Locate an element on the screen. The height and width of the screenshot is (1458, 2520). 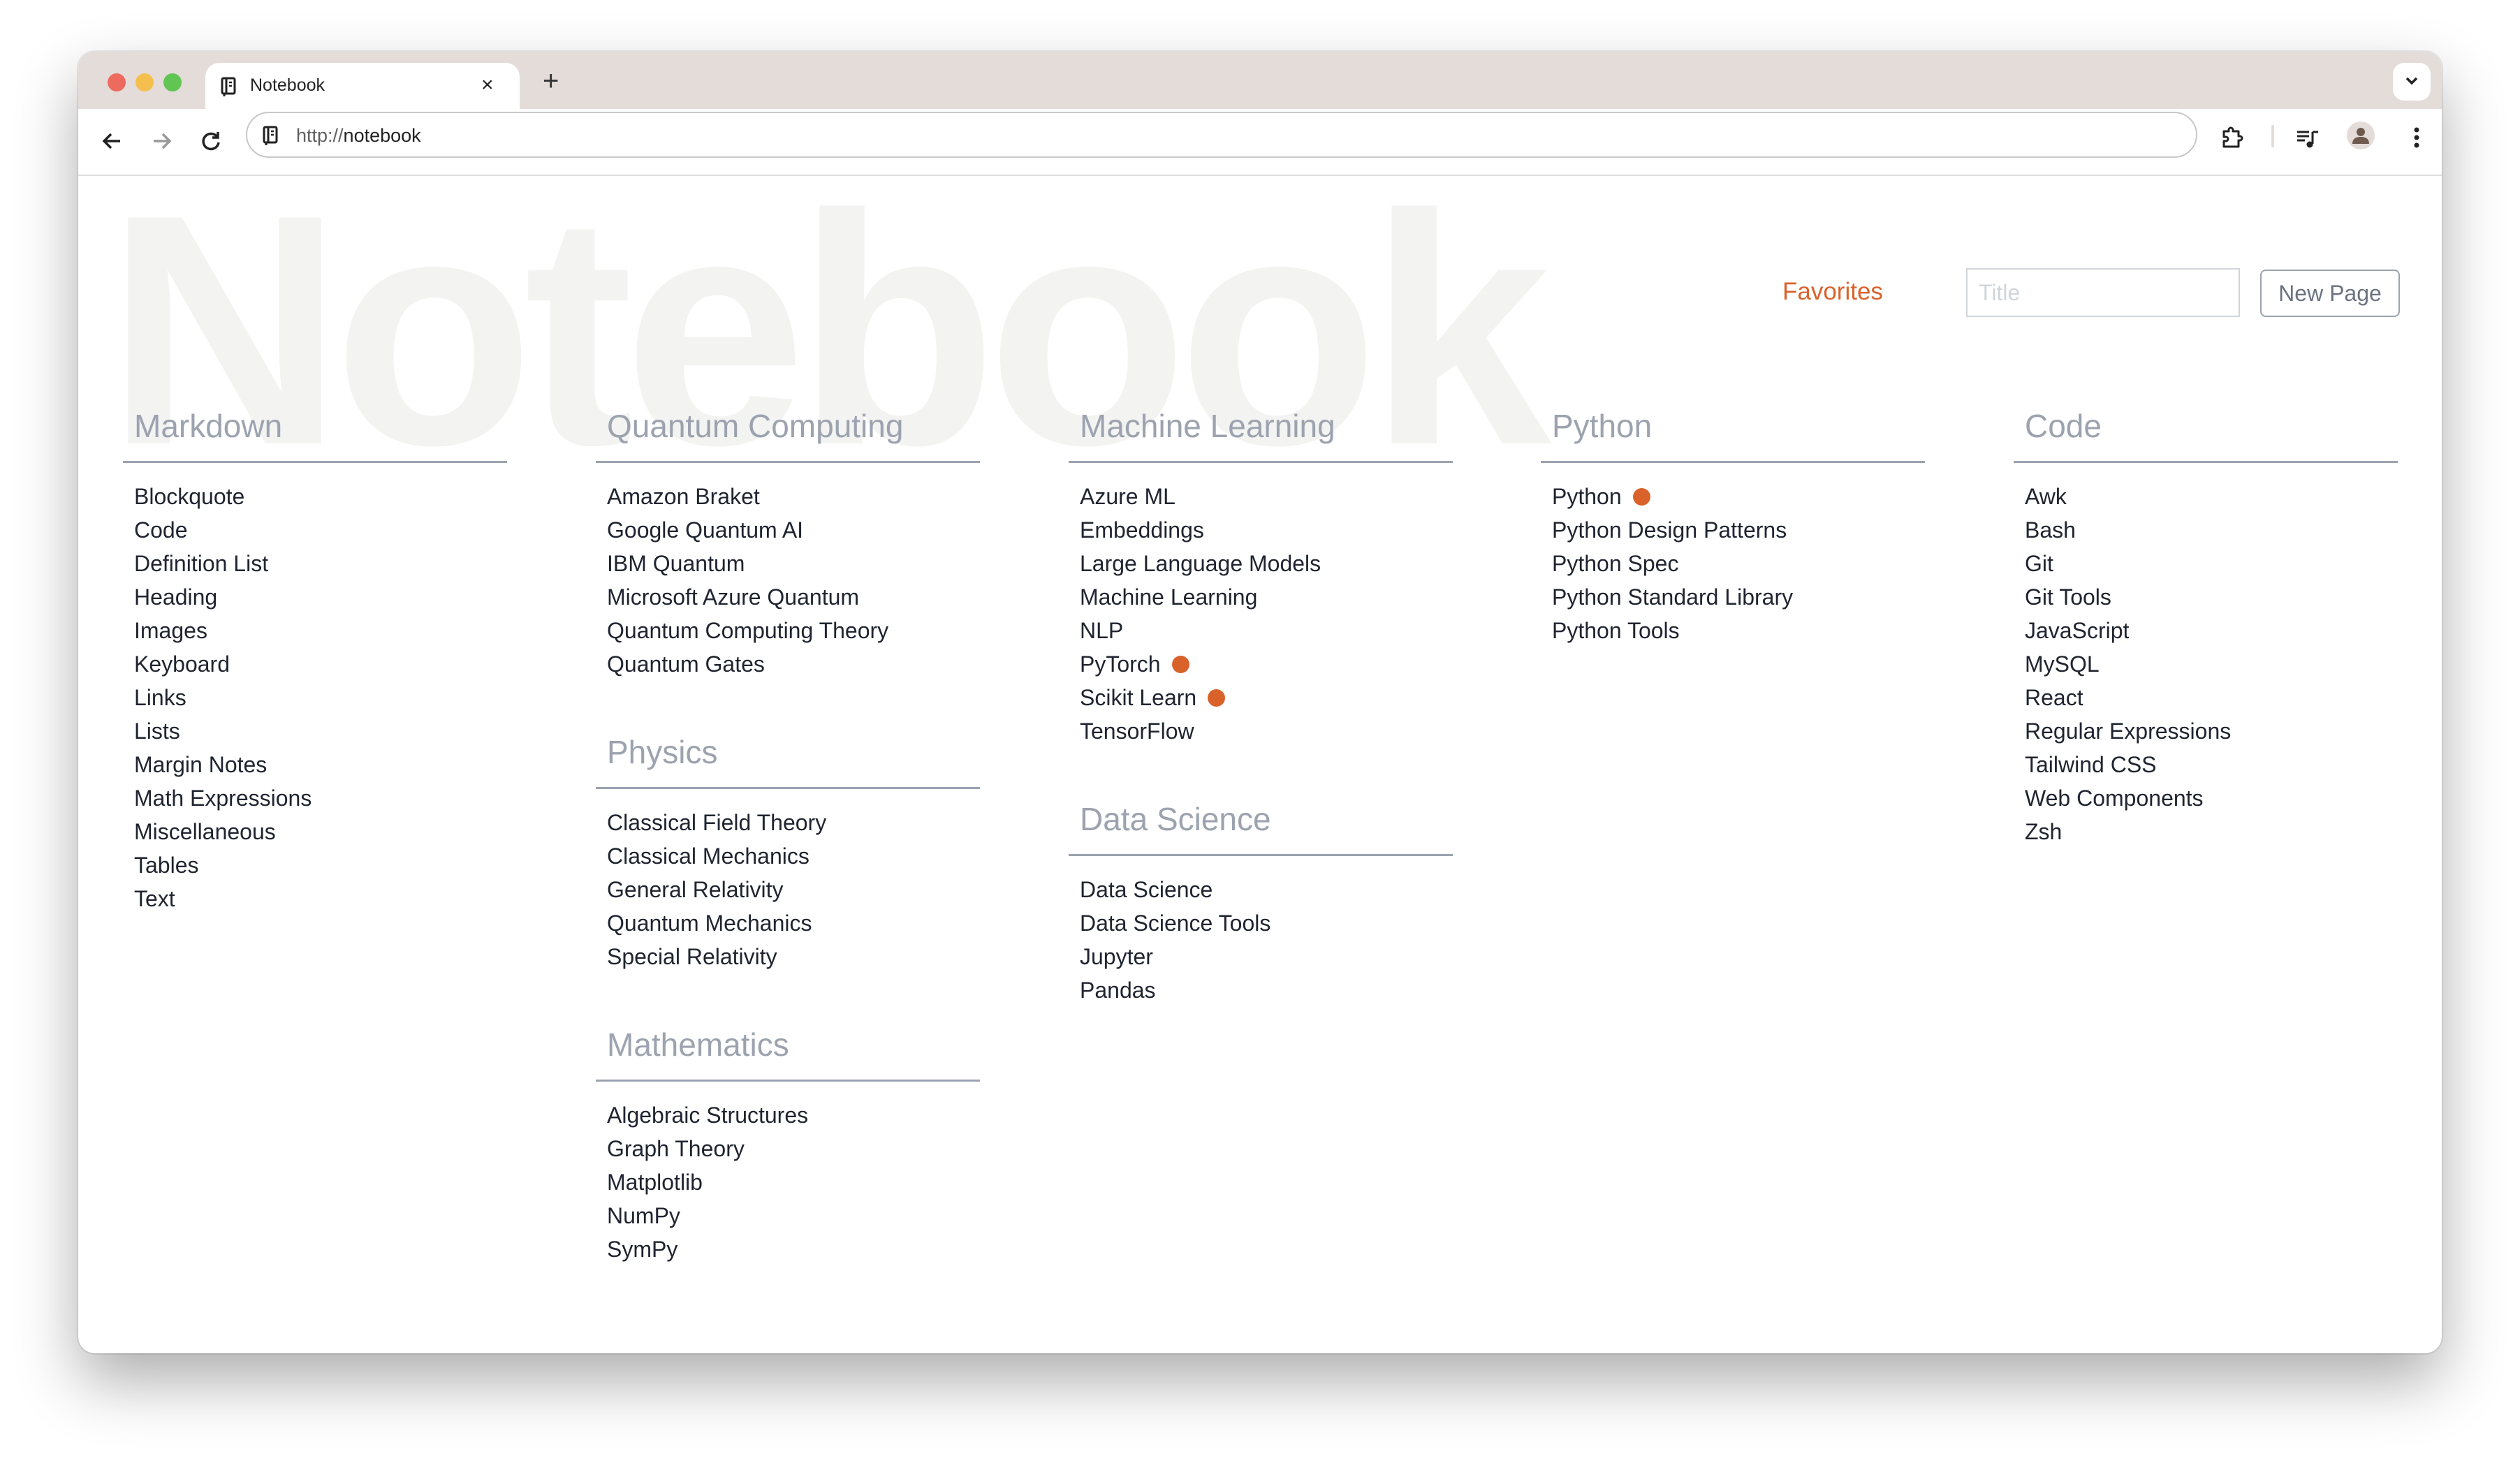
site-info-icon is located at coordinates (271, 137).